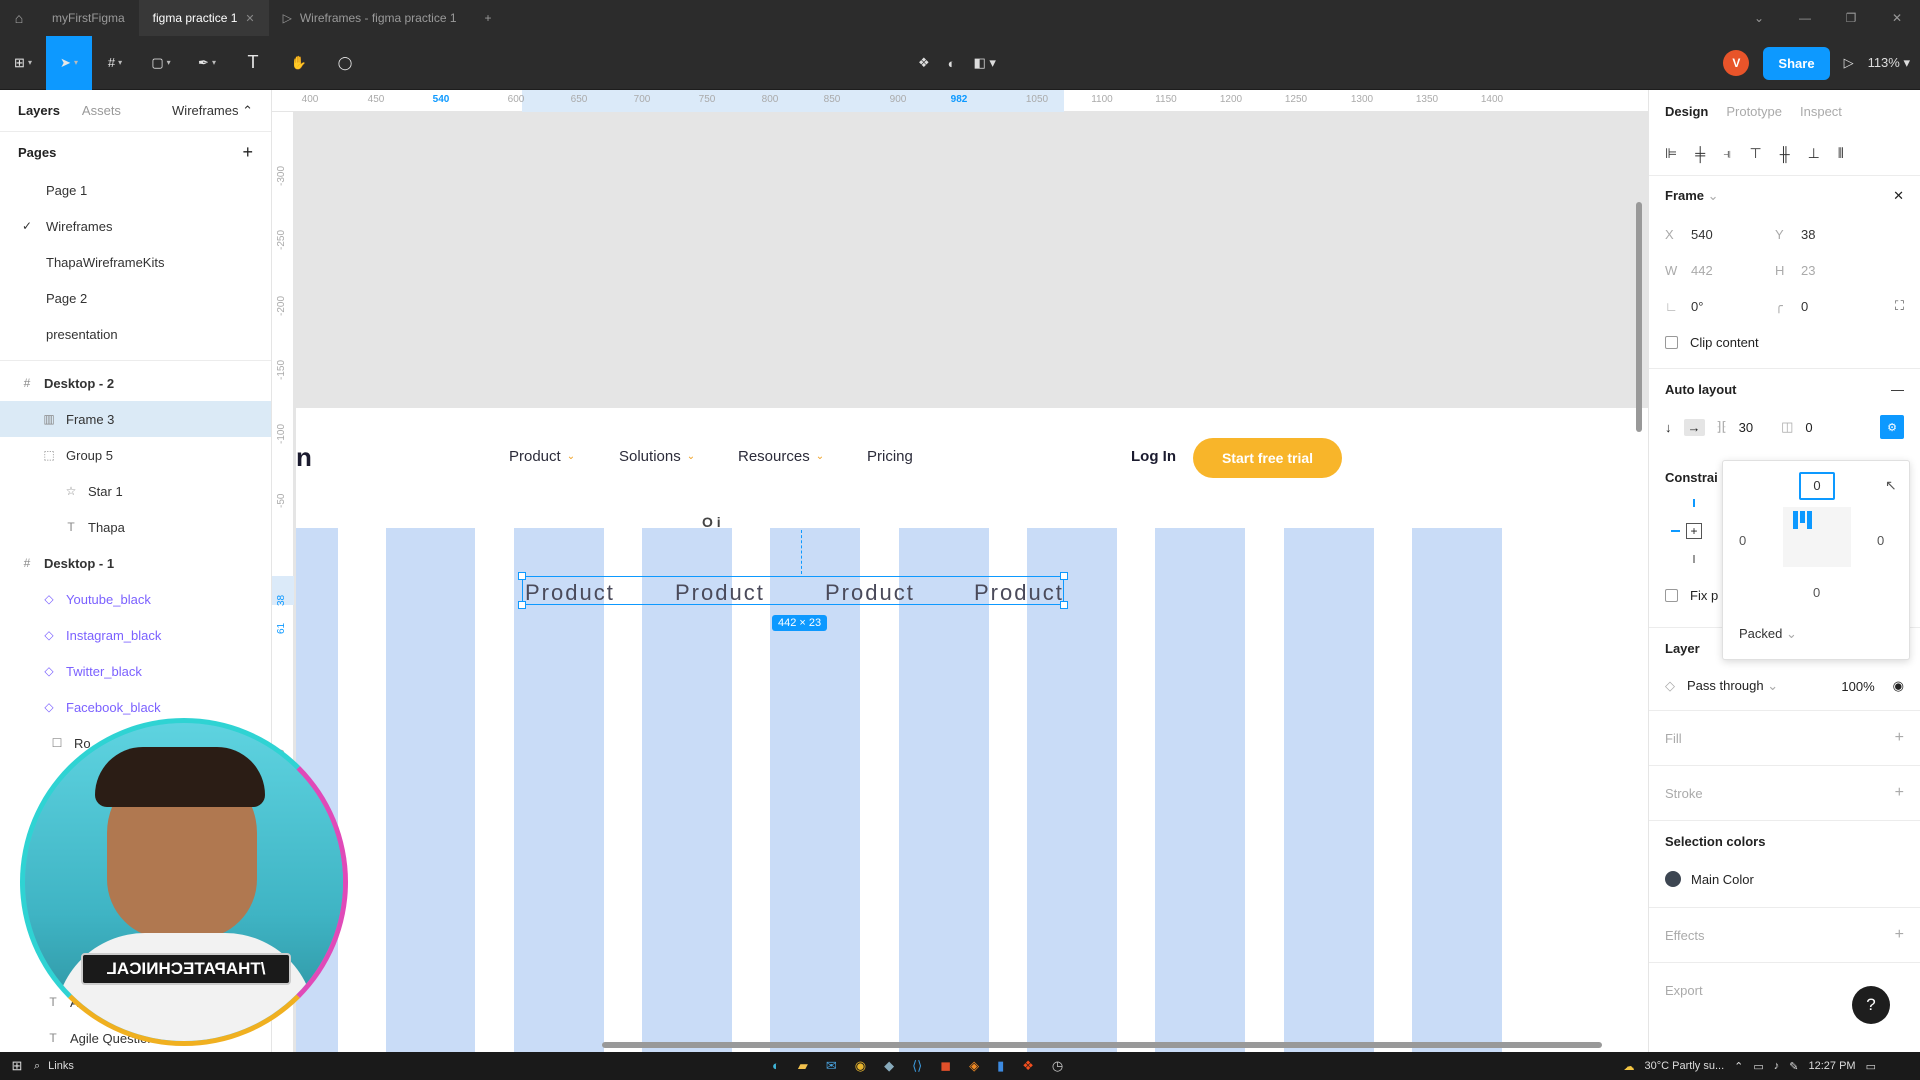 The width and height of the screenshot is (1920, 1080). Describe the element at coordinates (1102, 1045) in the screenshot. I see `horizontal-scrollbar` at that location.